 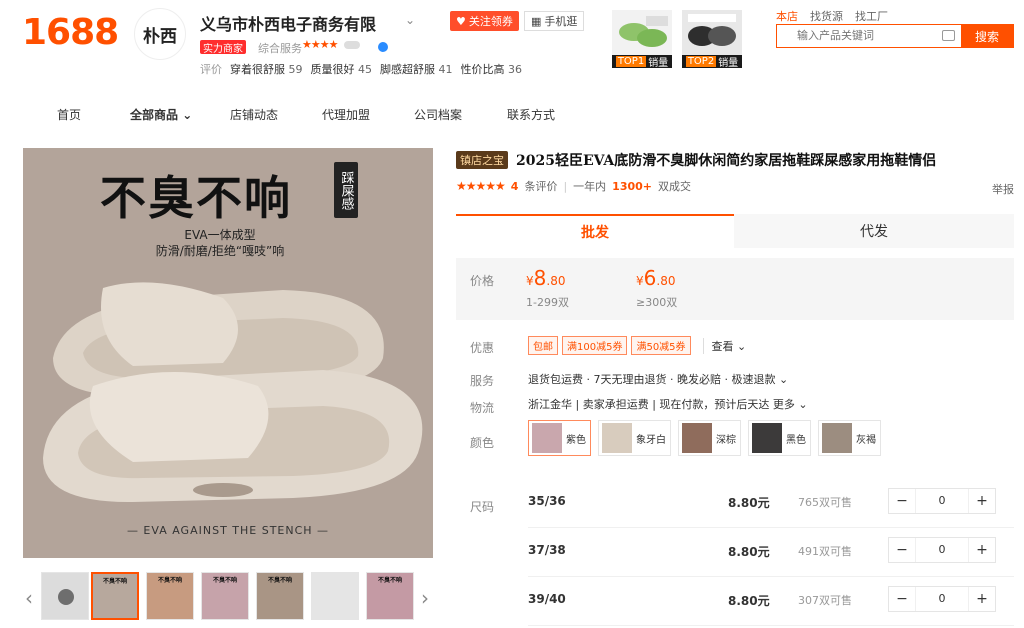 What do you see at coordinates (547, 550) in the screenshot?
I see `size-name: 37/38` at bounding box center [547, 550].